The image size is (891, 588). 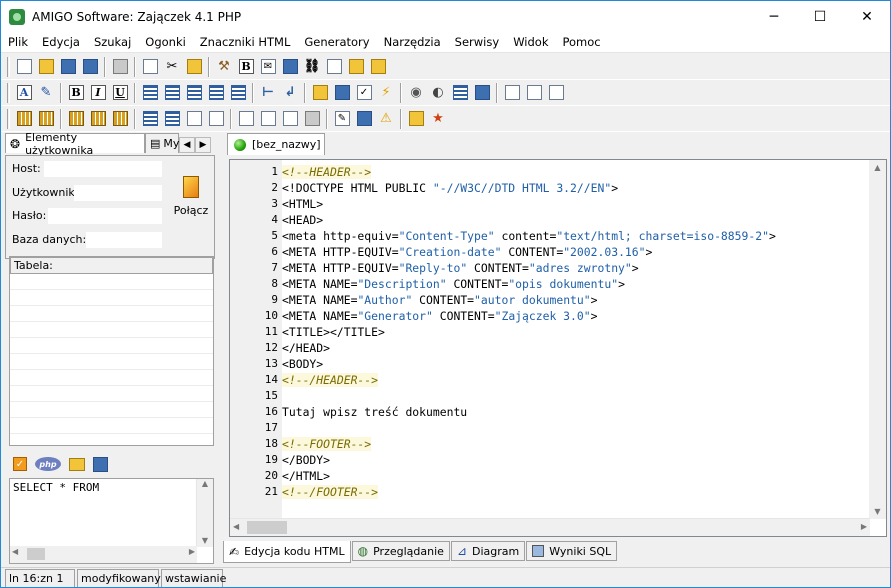 I want to click on scroll-left-arrow: ◀, so click(x=15, y=551).